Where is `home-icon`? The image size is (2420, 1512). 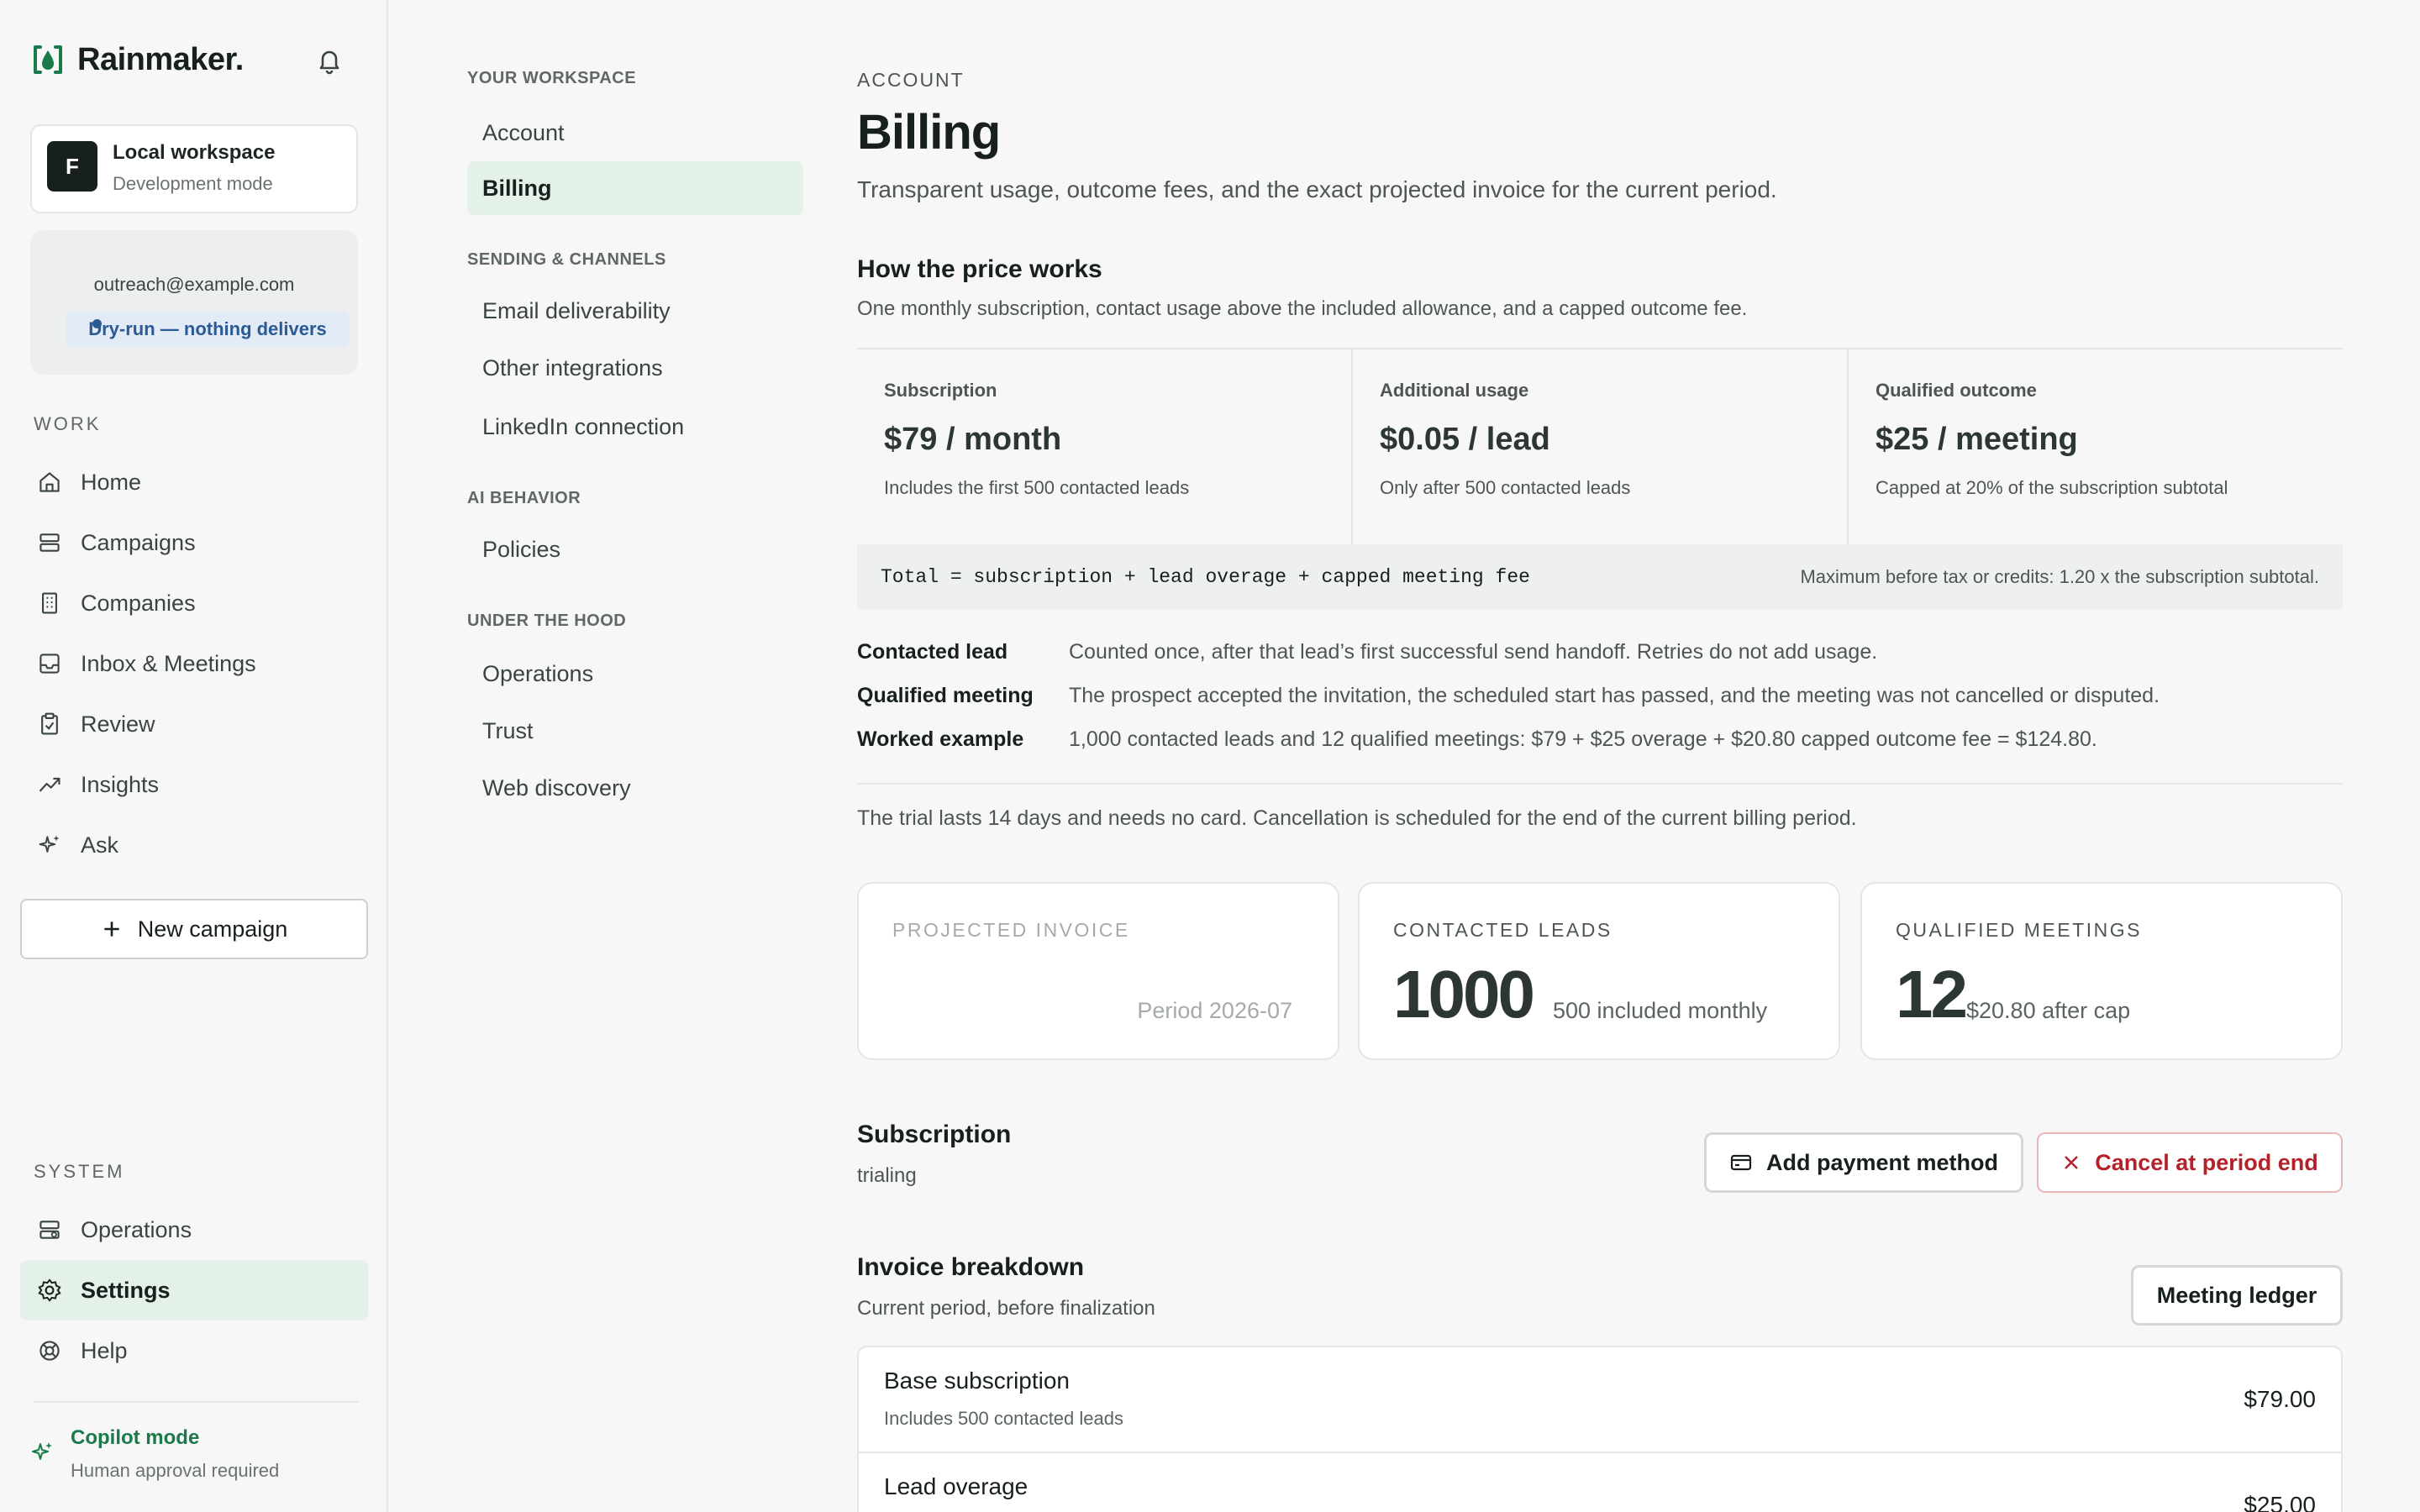
home-icon is located at coordinates (50, 482).